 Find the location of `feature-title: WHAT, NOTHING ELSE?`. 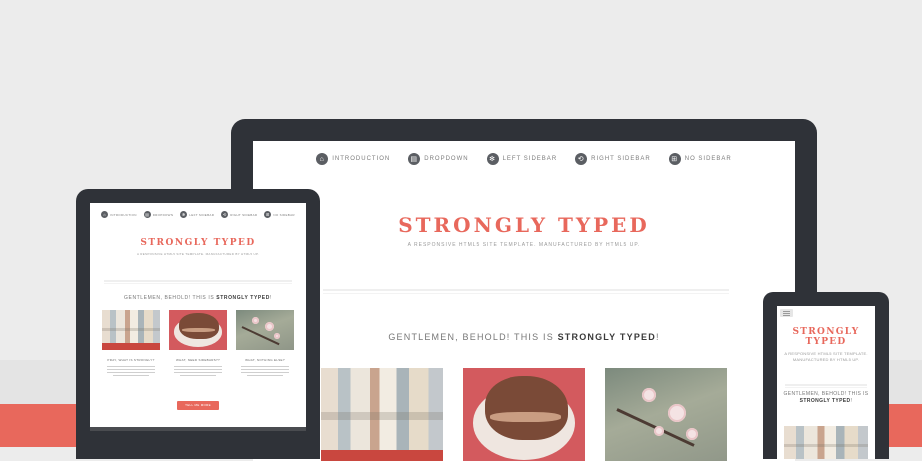

feature-title: WHAT, NOTHING ELSE? is located at coordinates (265, 360).